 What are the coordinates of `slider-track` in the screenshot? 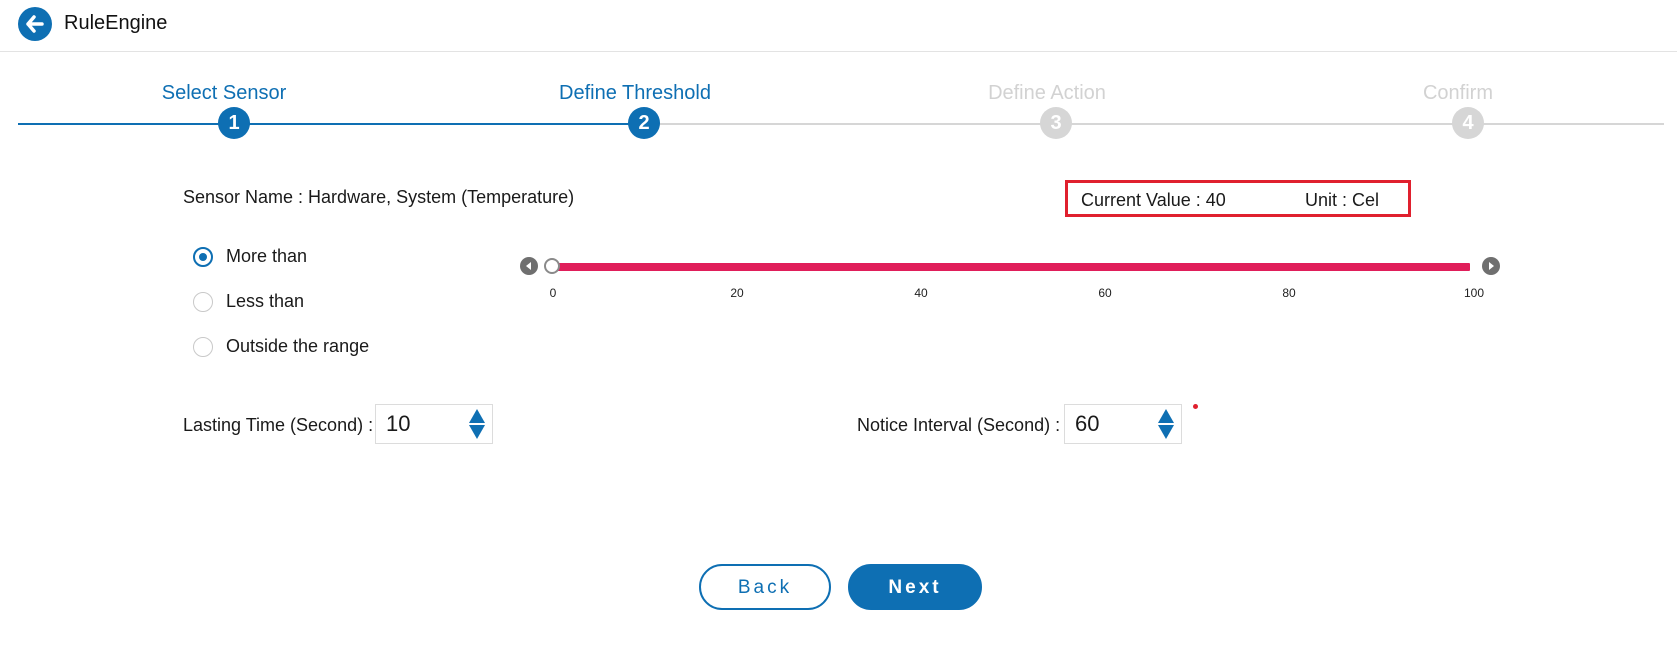 It's located at (1011, 267).